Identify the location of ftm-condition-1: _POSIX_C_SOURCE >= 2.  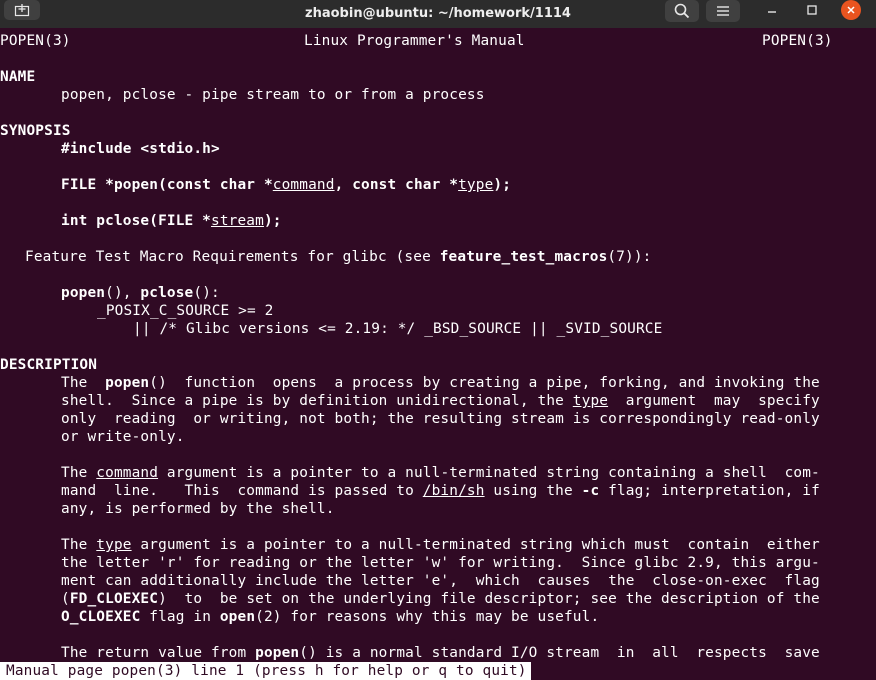
(185, 311).